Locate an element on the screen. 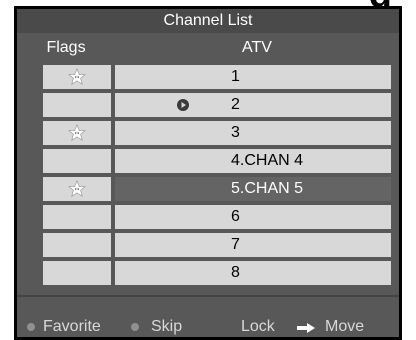  arrow-right-icon is located at coordinates (306, 328).